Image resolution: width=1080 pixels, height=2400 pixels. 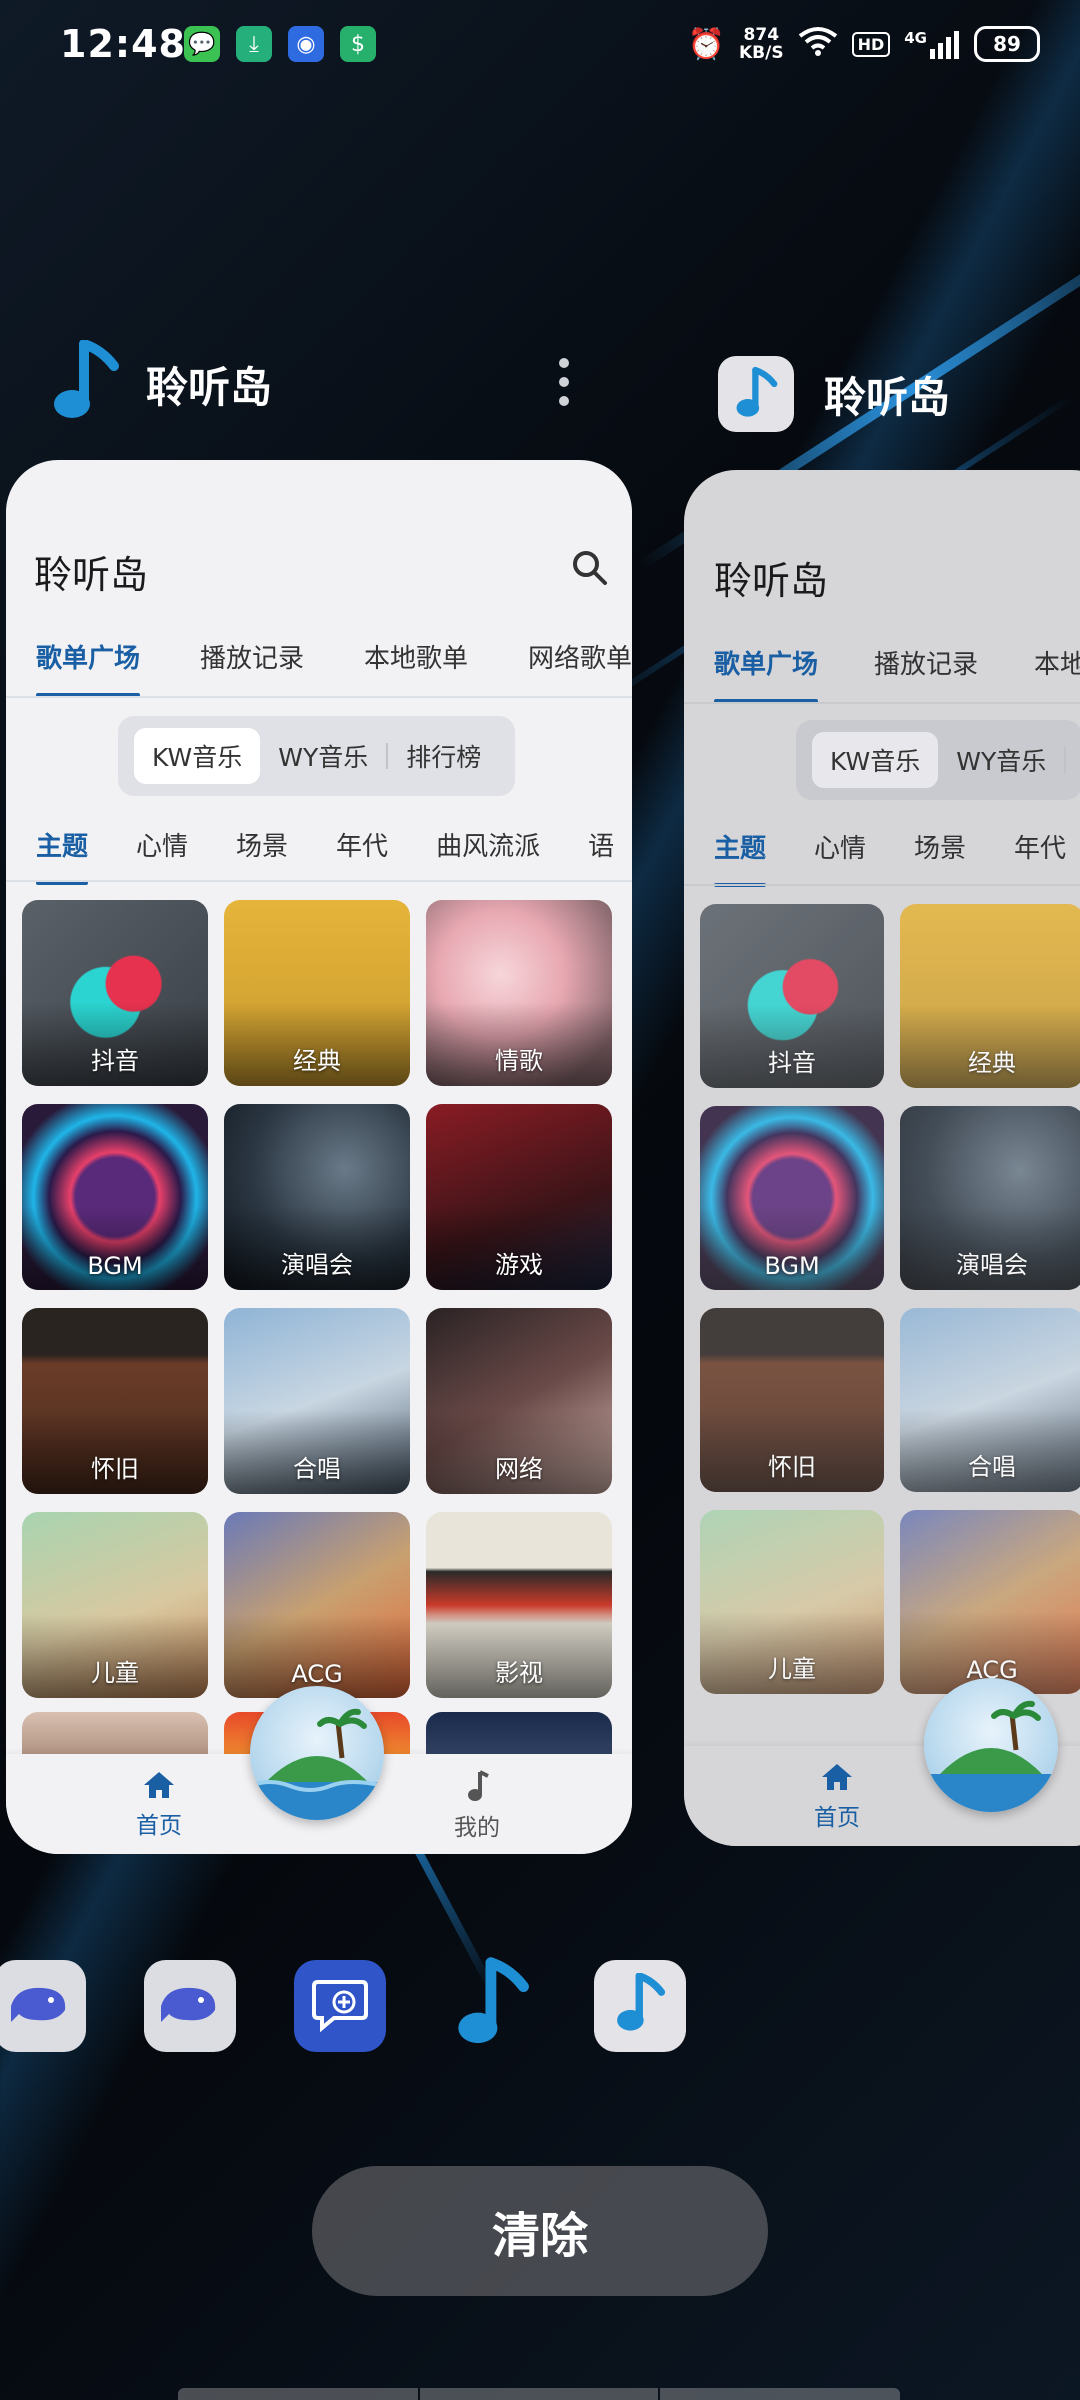 I want to click on tab-online-playlist: 网络歌单, so click(x=580, y=656).